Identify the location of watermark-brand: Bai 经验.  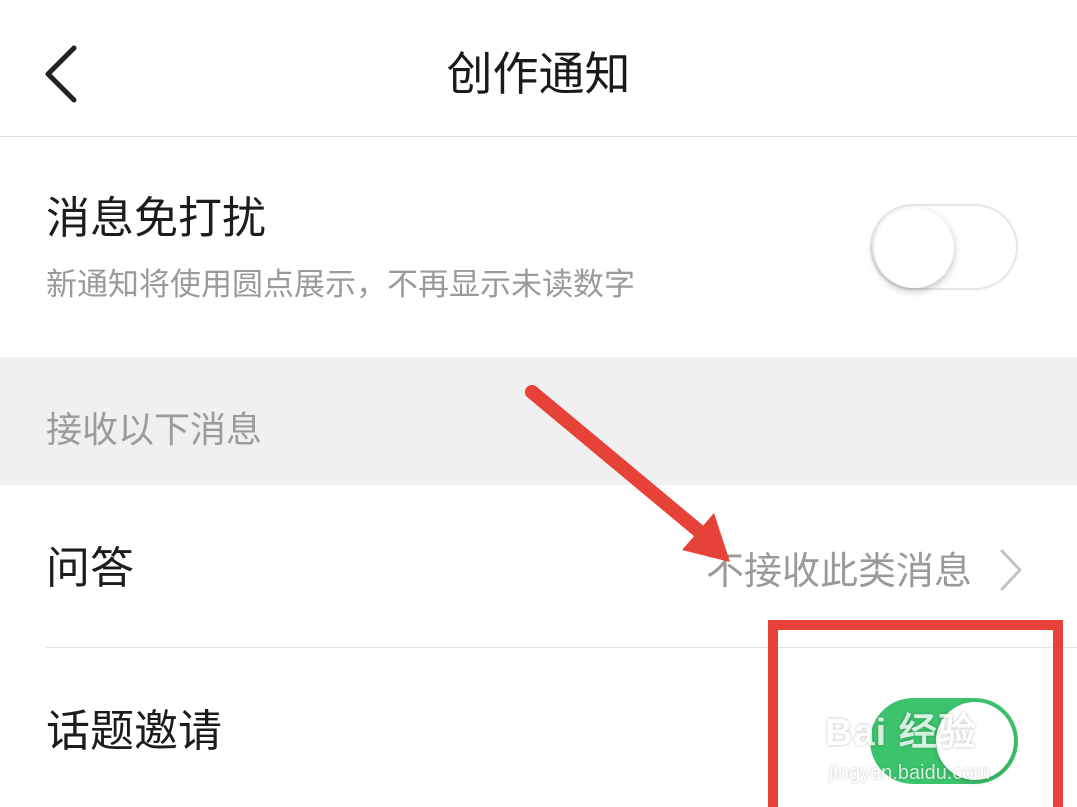
(901, 733).